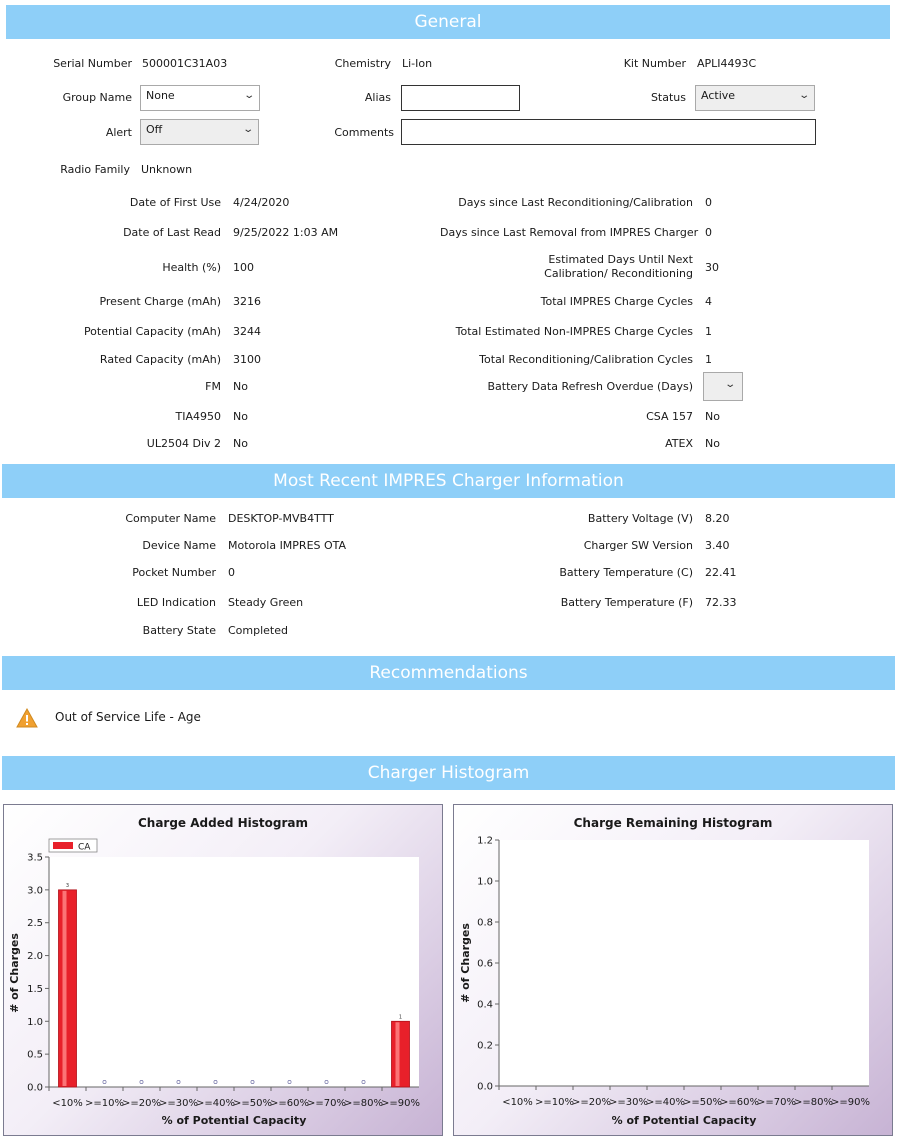 Image resolution: width=911 pixels, height=1144 pixels. What do you see at coordinates (708, 301) in the screenshot?
I see `impres-cycles-value: 4` at bounding box center [708, 301].